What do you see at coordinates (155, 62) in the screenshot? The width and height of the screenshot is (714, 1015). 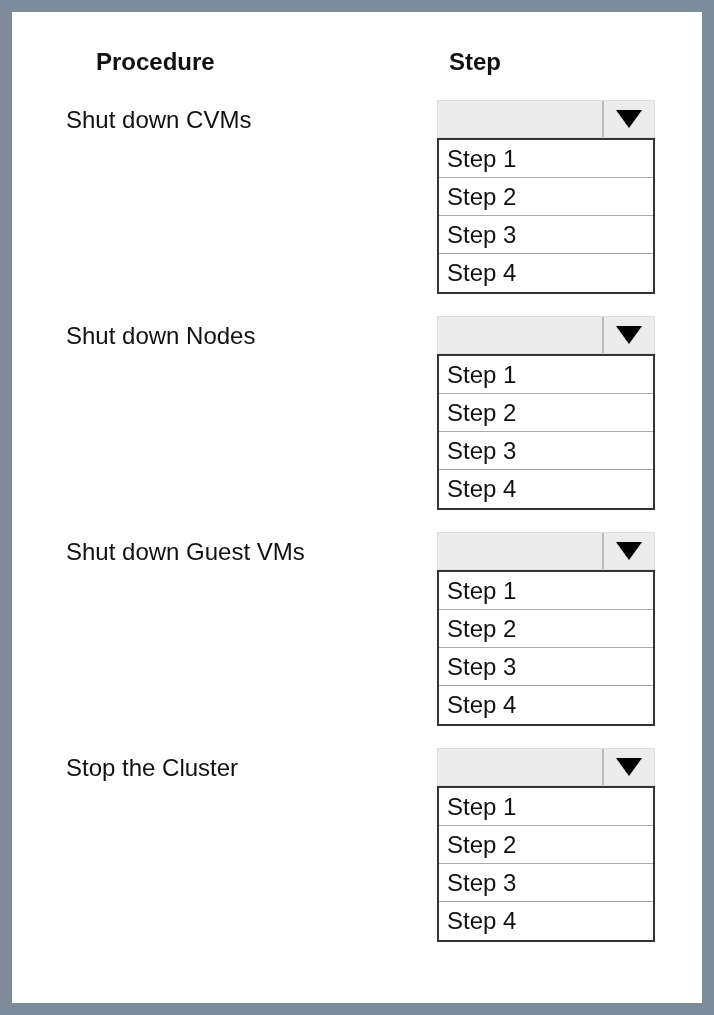 I see `column-header: Procedure` at bounding box center [155, 62].